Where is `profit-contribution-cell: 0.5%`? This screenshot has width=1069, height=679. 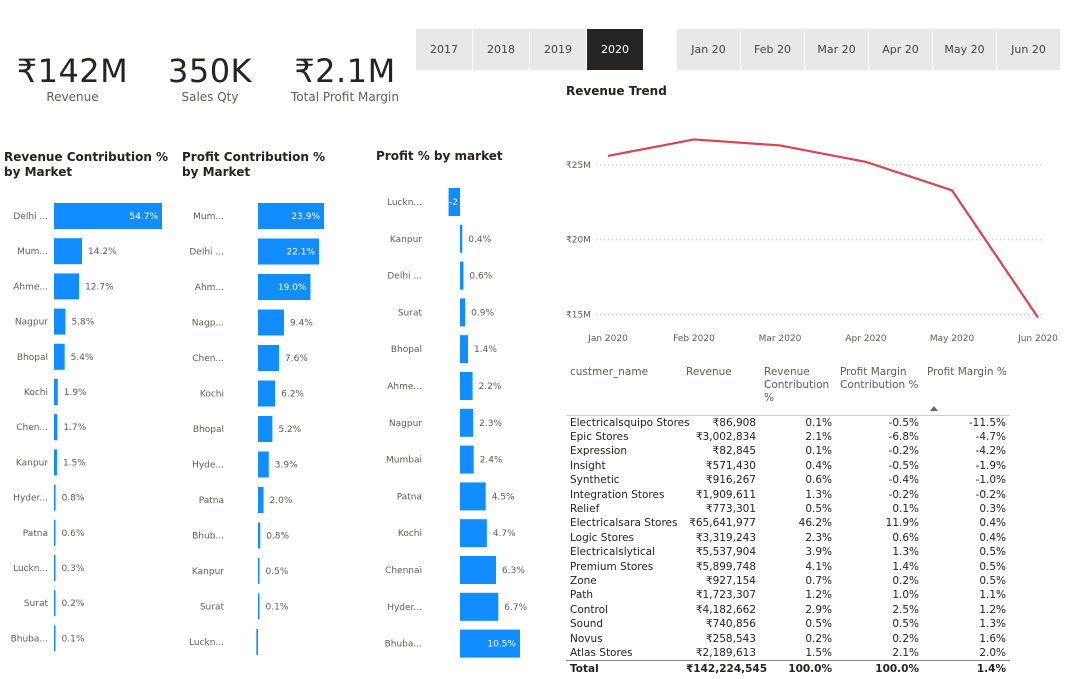
profit-contribution-cell: 0.5% is located at coordinates (905, 624).